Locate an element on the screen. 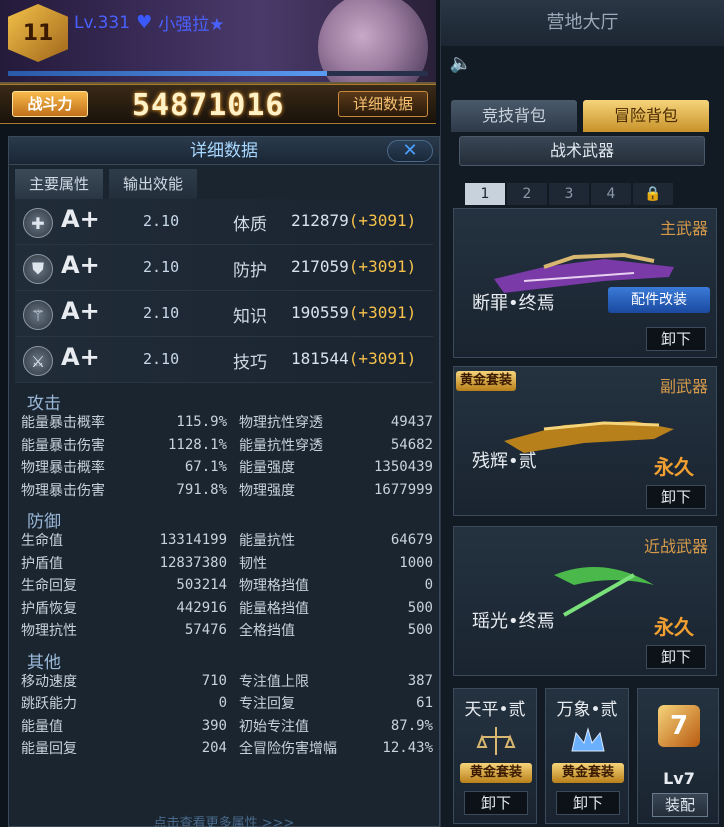 Image resolution: width=724 pixels, height=827 pixels. level-text: Lv7 is located at coordinates (679, 778).